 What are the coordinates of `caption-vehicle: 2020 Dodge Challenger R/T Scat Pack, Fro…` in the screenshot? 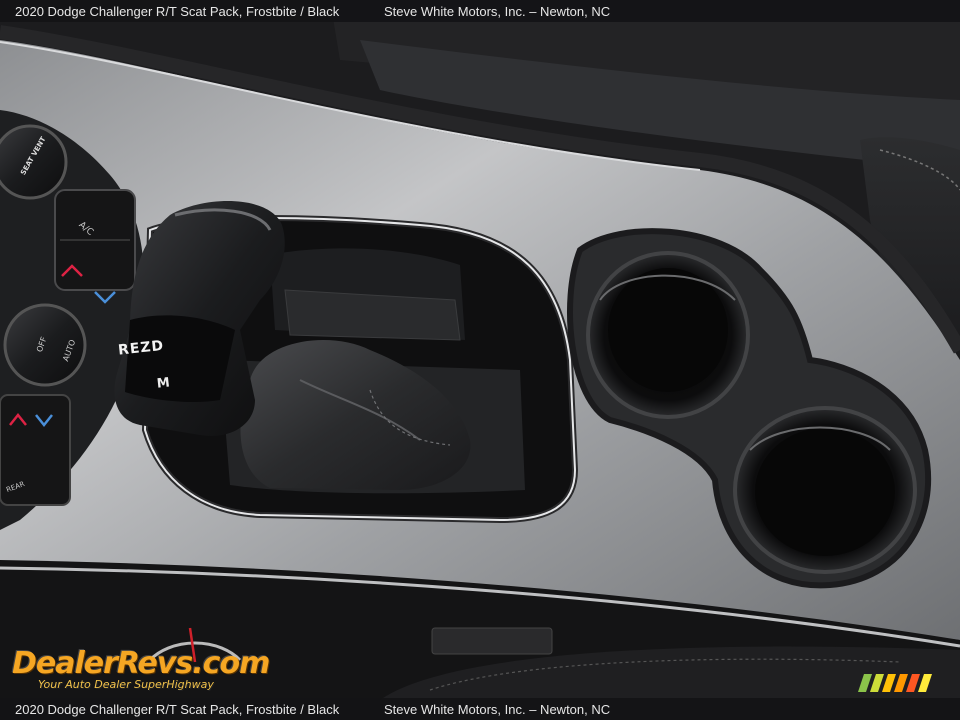 It's located at (177, 11).